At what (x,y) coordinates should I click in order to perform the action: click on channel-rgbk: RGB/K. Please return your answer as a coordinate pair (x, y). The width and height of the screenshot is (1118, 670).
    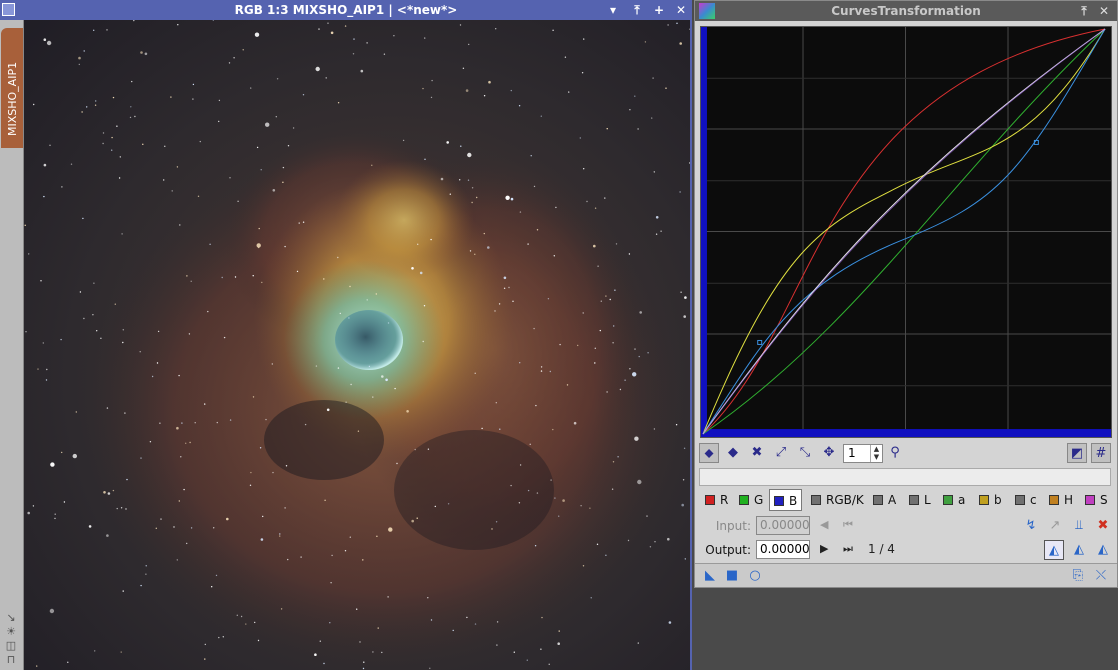
    Looking at the image, I should click on (837, 500).